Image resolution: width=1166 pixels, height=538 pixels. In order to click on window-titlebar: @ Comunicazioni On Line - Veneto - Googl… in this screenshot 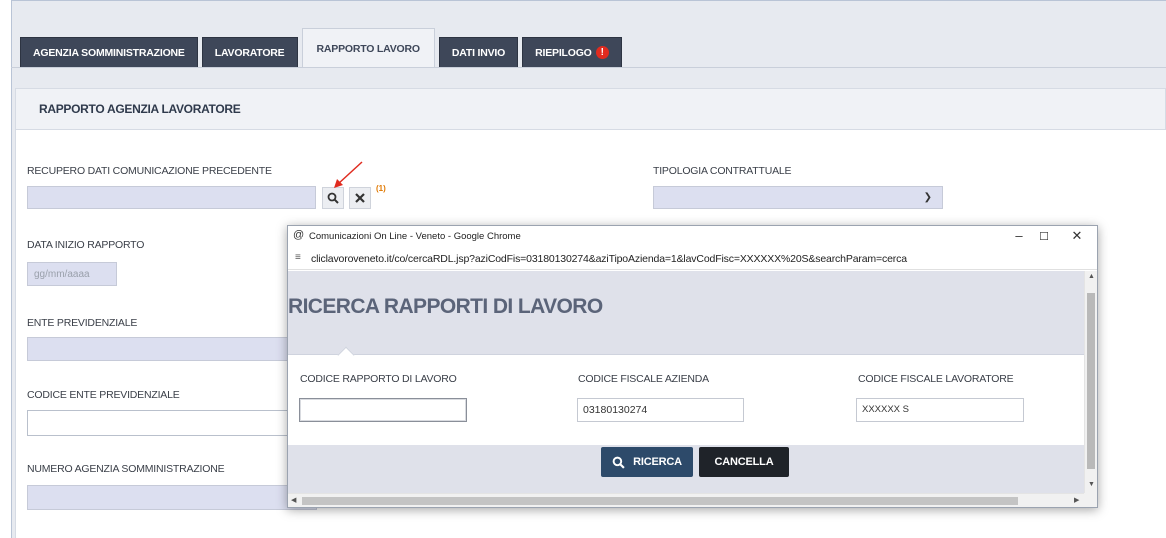, I will do `click(692, 237)`.